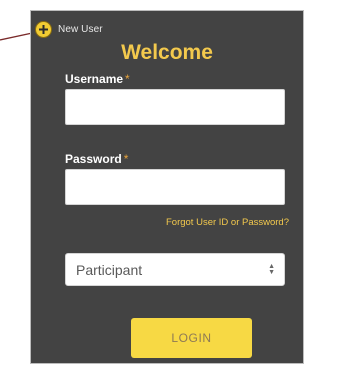 Image resolution: width=337 pixels, height=369 pixels. Describe the element at coordinates (175, 107) in the screenshot. I see `username-input` at that location.